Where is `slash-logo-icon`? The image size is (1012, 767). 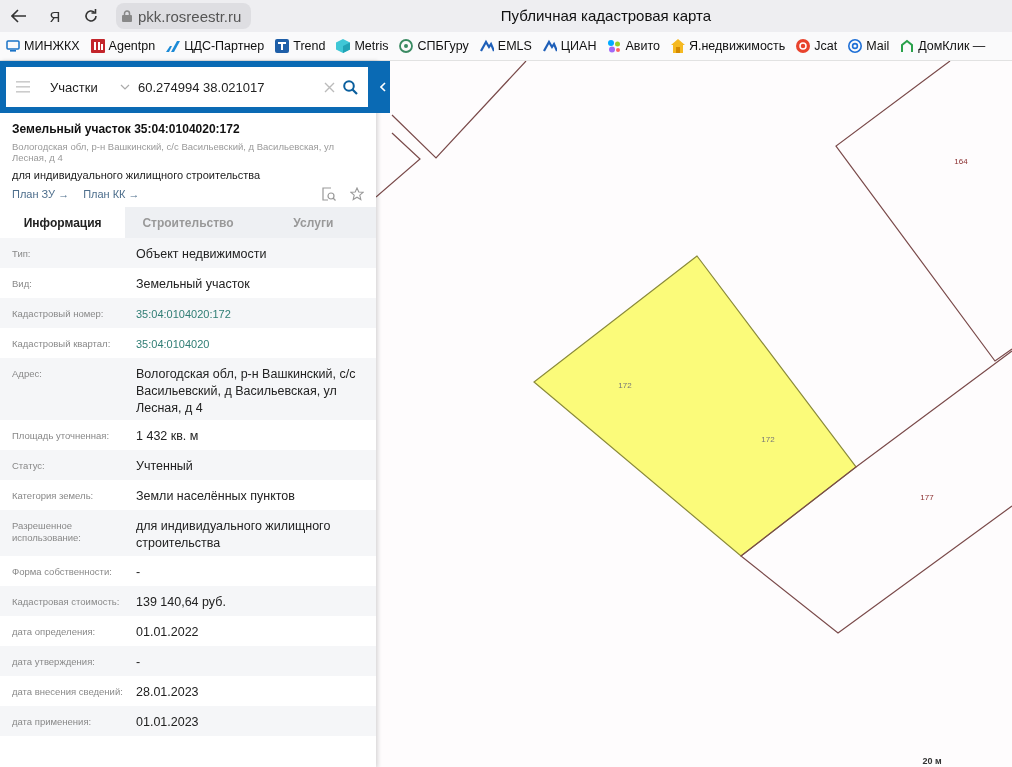
slash-logo-icon is located at coordinates (173, 46).